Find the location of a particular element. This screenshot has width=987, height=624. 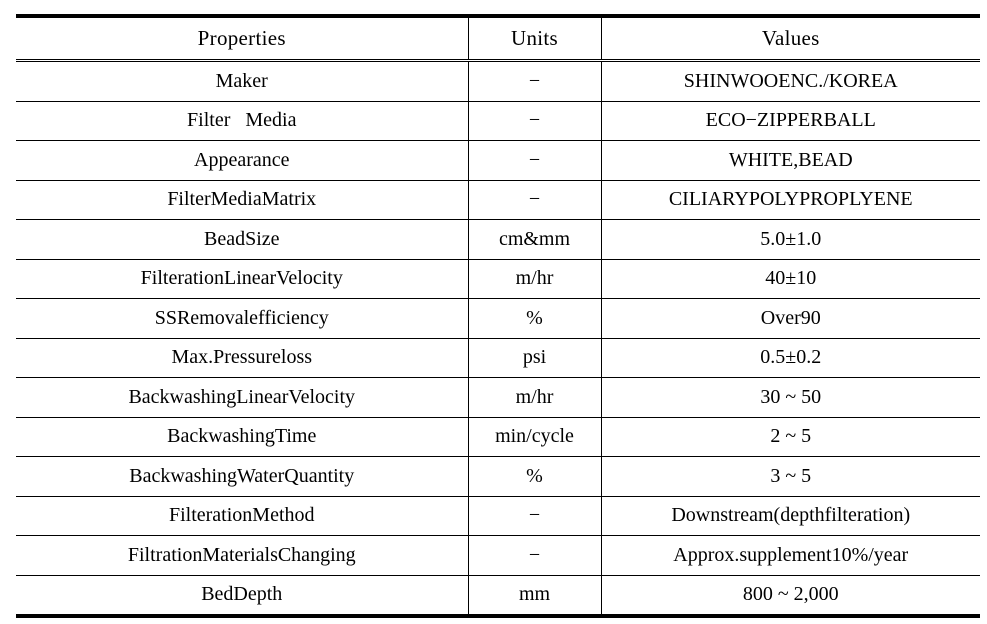

table-row: Maker − SHINWOOENC./KOREA is located at coordinates (498, 80).